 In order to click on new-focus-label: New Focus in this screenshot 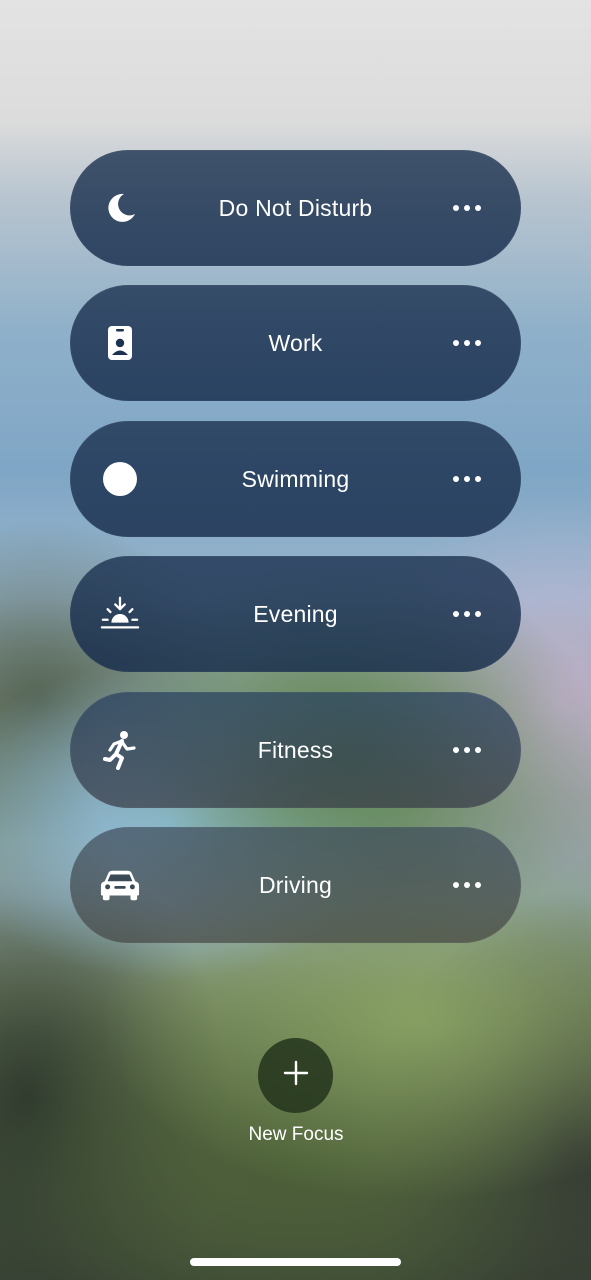, I will do `click(296, 1134)`.